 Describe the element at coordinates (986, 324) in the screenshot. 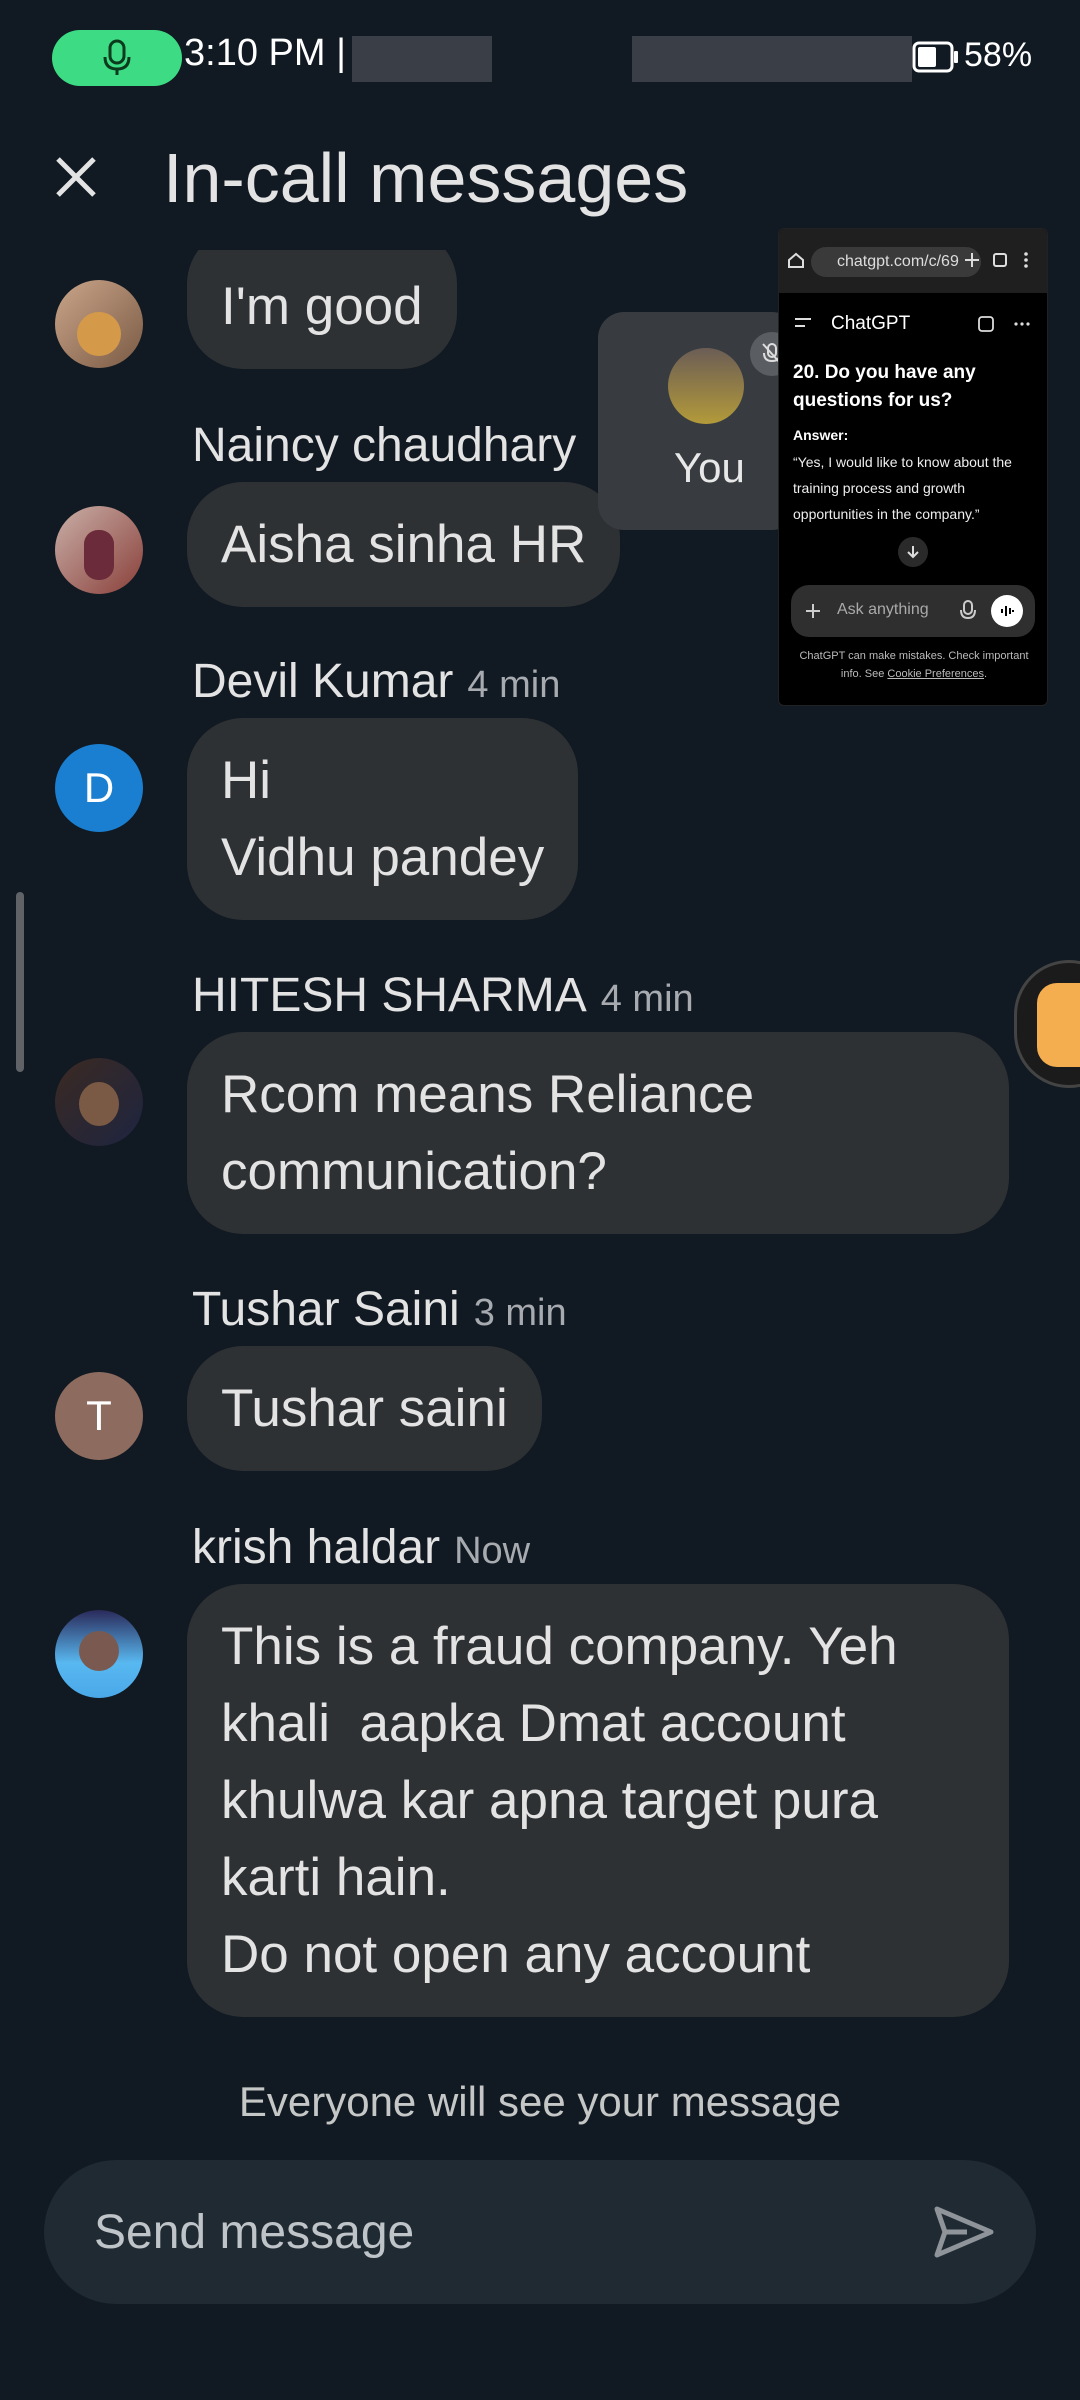

I see `edit-icon` at that location.